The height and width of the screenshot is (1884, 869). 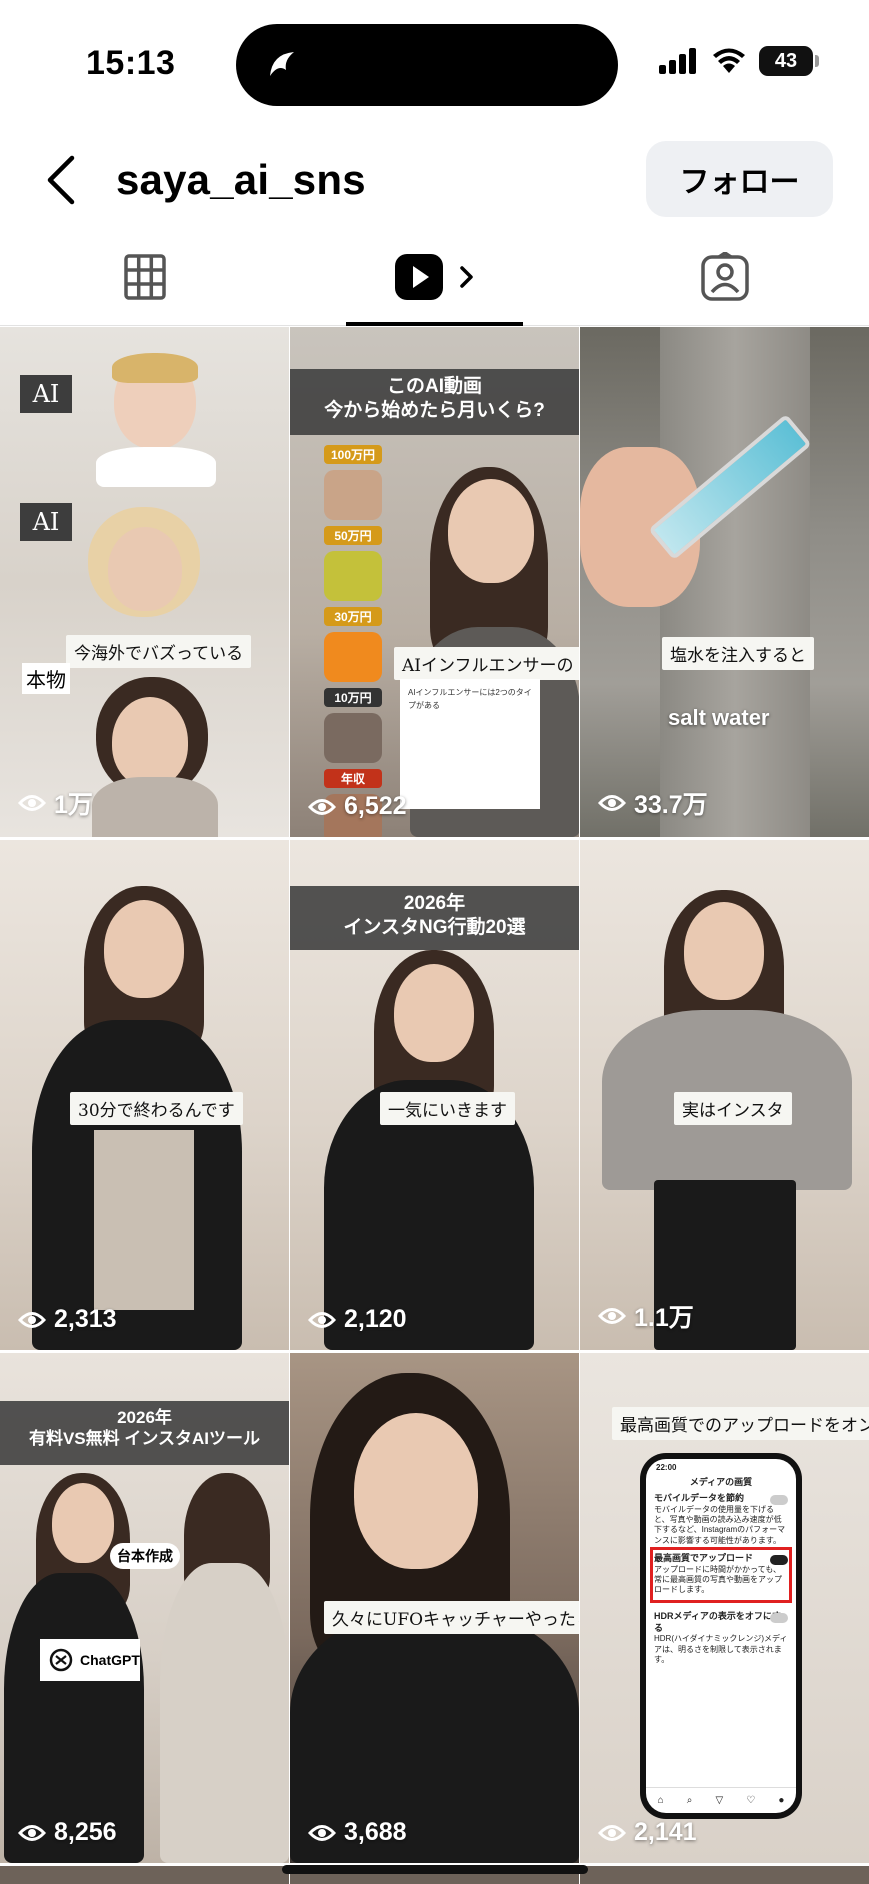 I want to click on price-label: 30万円, so click(x=353, y=616).